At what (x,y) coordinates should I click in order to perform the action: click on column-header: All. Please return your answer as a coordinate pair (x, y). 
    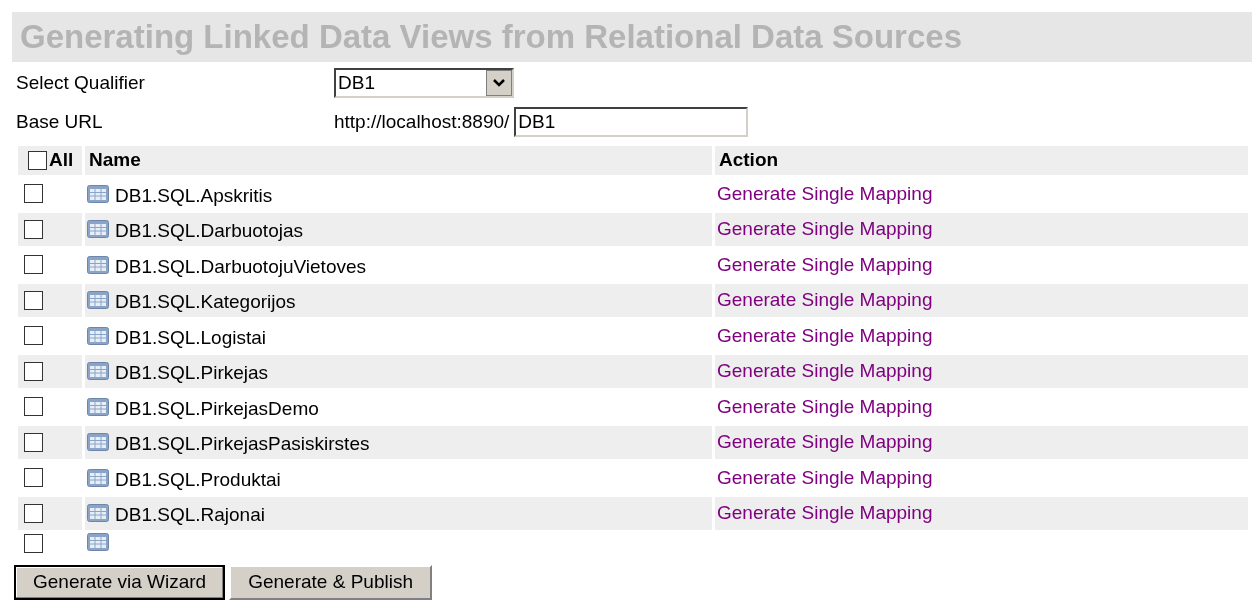
    Looking at the image, I should click on (61, 160).